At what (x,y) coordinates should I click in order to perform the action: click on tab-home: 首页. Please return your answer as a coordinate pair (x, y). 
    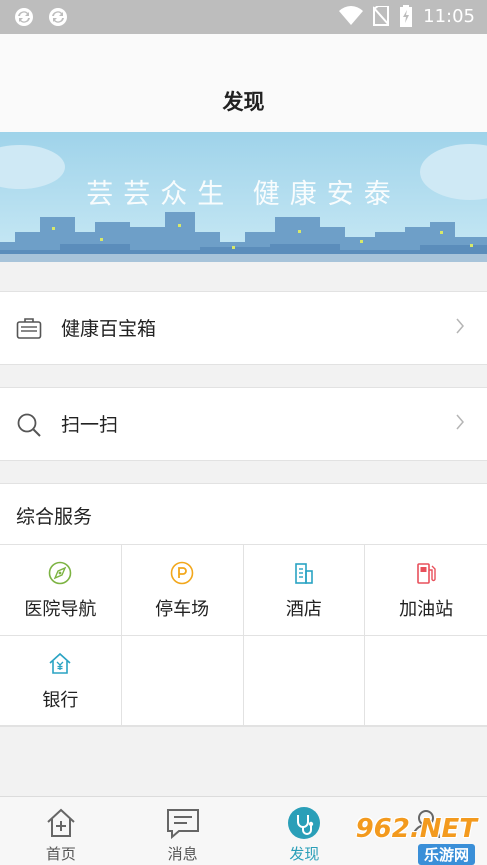
    Looking at the image, I should click on (61, 831).